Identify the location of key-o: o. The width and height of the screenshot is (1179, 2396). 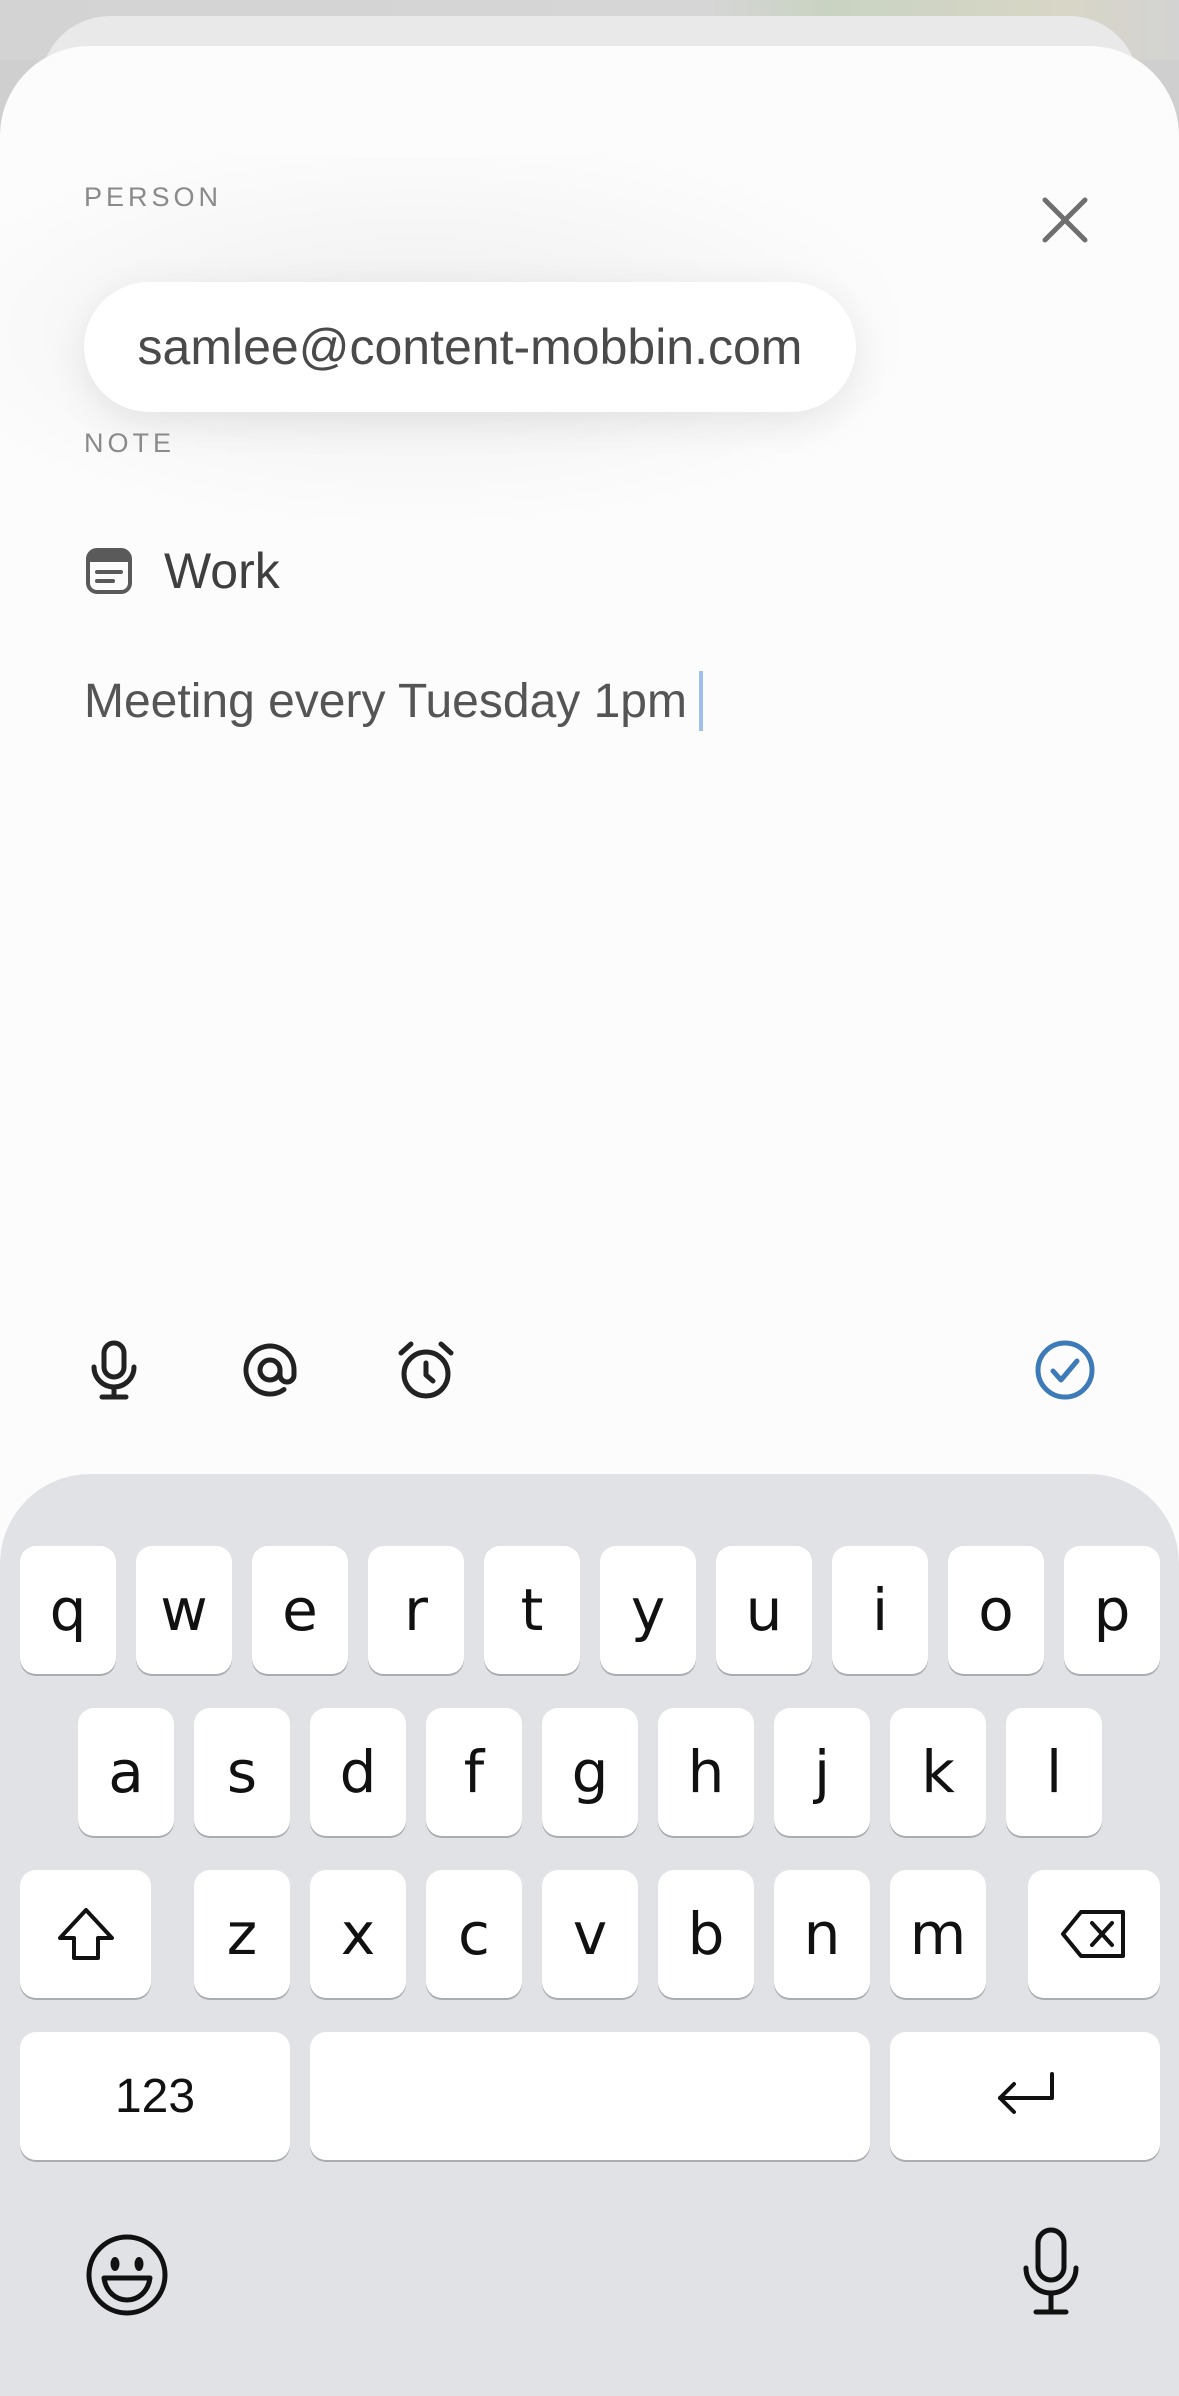
(996, 1610).